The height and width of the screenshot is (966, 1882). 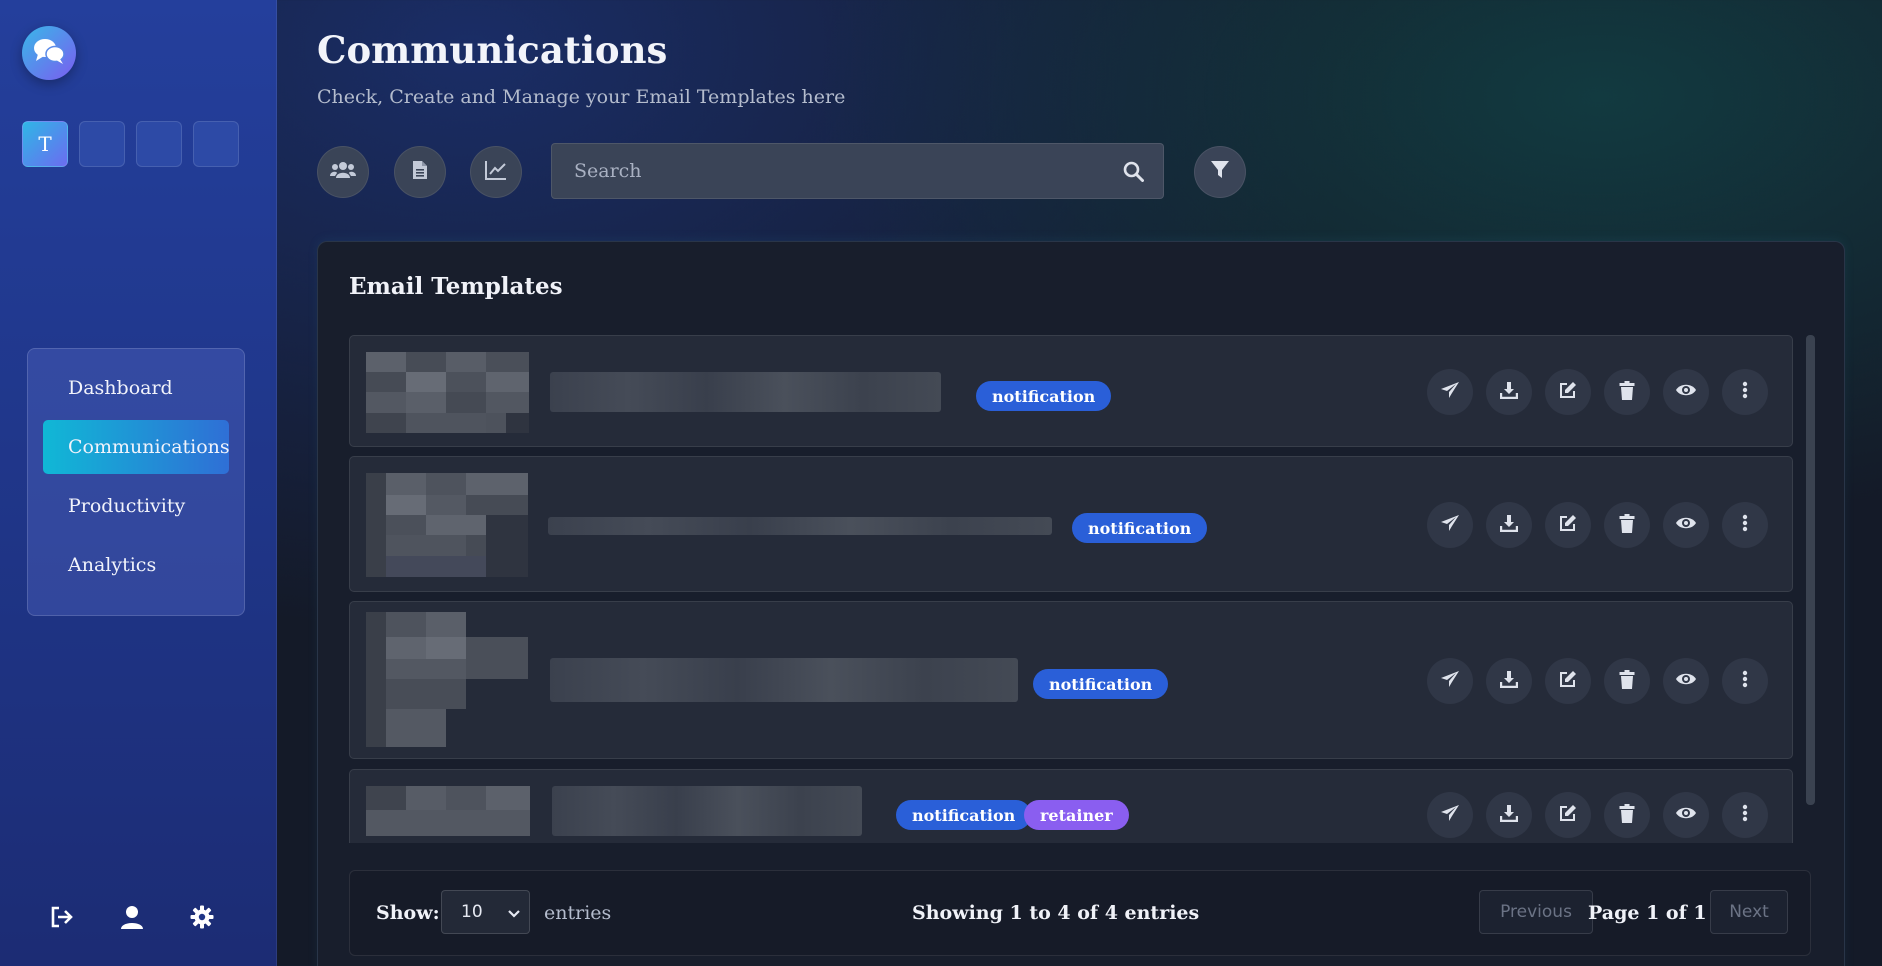 What do you see at coordinates (1810, 570) in the screenshot?
I see `list-scrollbar` at bounding box center [1810, 570].